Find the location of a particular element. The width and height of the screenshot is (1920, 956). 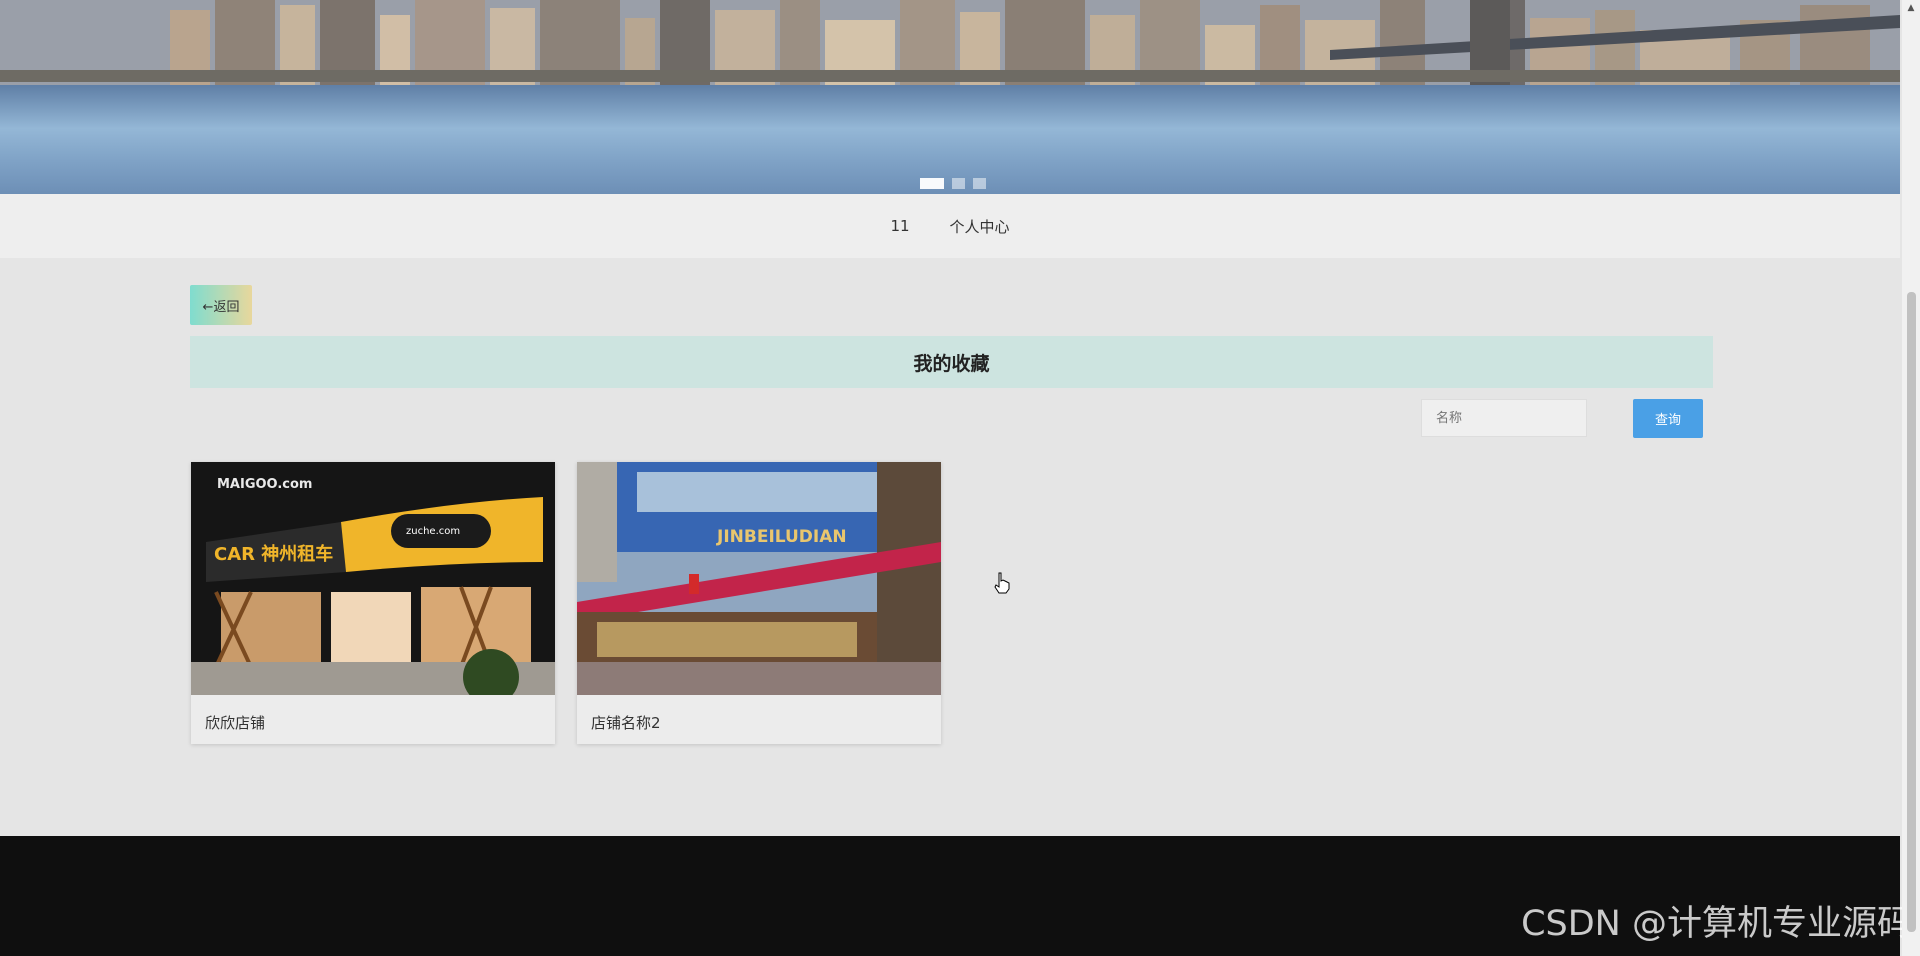

hand-cursor-icon is located at coordinates (1002, 583).